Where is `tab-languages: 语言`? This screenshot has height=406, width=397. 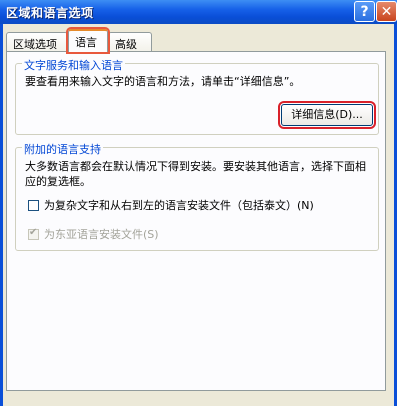 tab-languages: 语言 is located at coordinates (88, 40).